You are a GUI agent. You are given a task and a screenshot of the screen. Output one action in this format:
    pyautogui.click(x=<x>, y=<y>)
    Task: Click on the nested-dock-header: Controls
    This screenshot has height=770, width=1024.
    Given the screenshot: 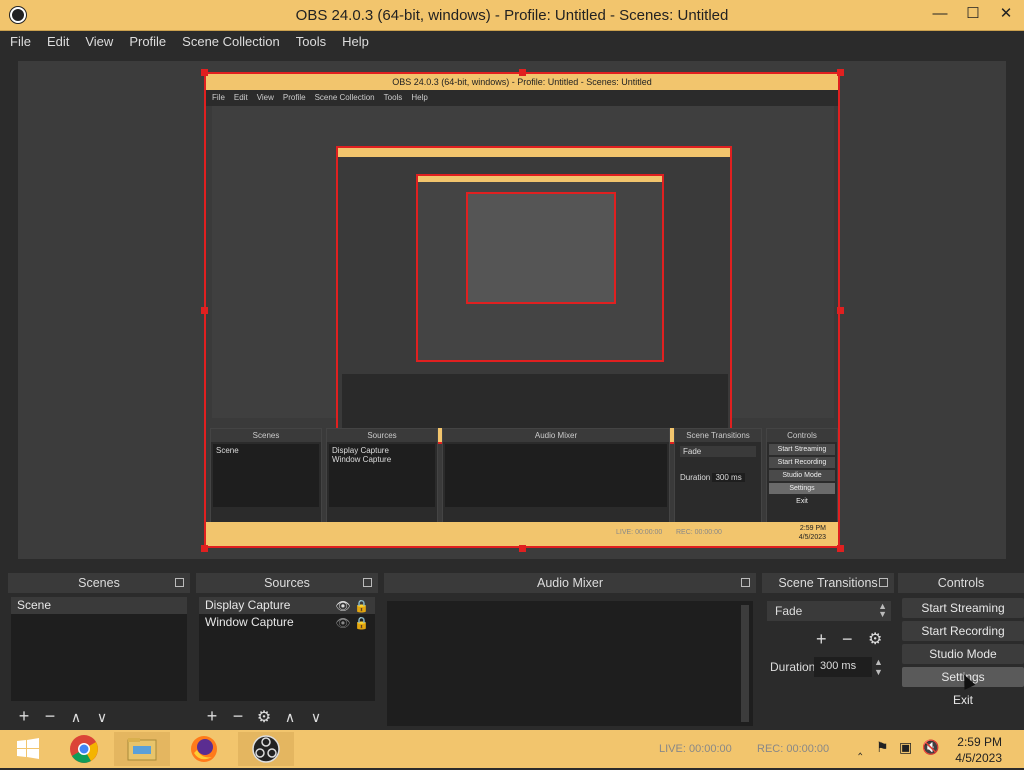 What is the action you would take?
    pyautogui.click(x=802, y=435)
    